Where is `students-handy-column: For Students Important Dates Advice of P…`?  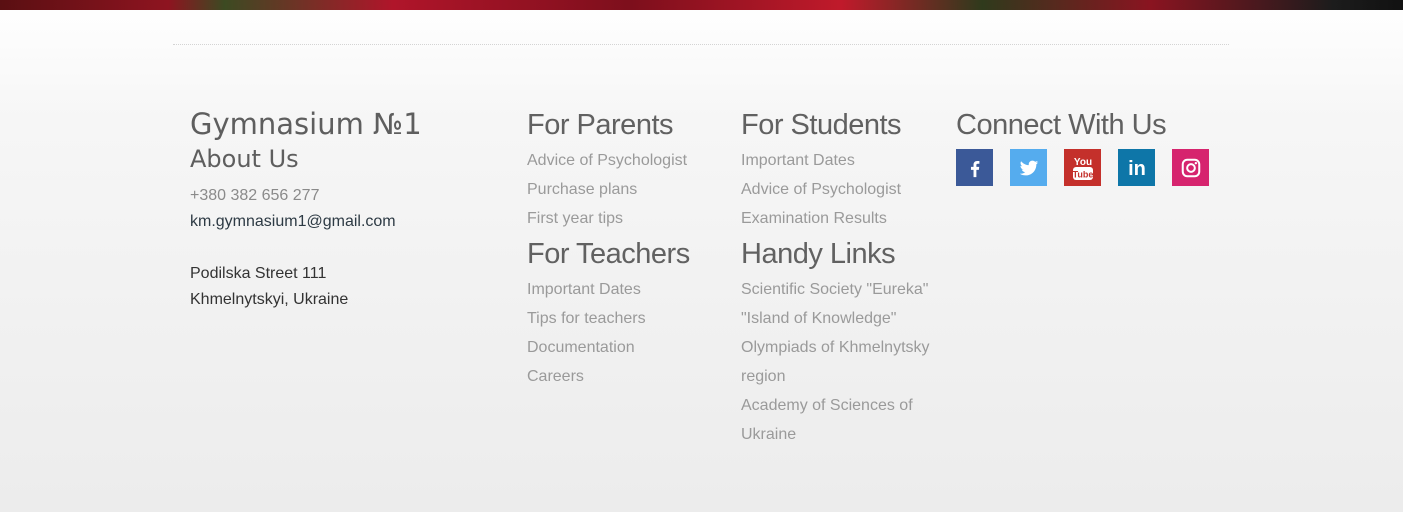 students-handy-column: For Students Important Dates Advice of P… is located at coordinates (841, 276).